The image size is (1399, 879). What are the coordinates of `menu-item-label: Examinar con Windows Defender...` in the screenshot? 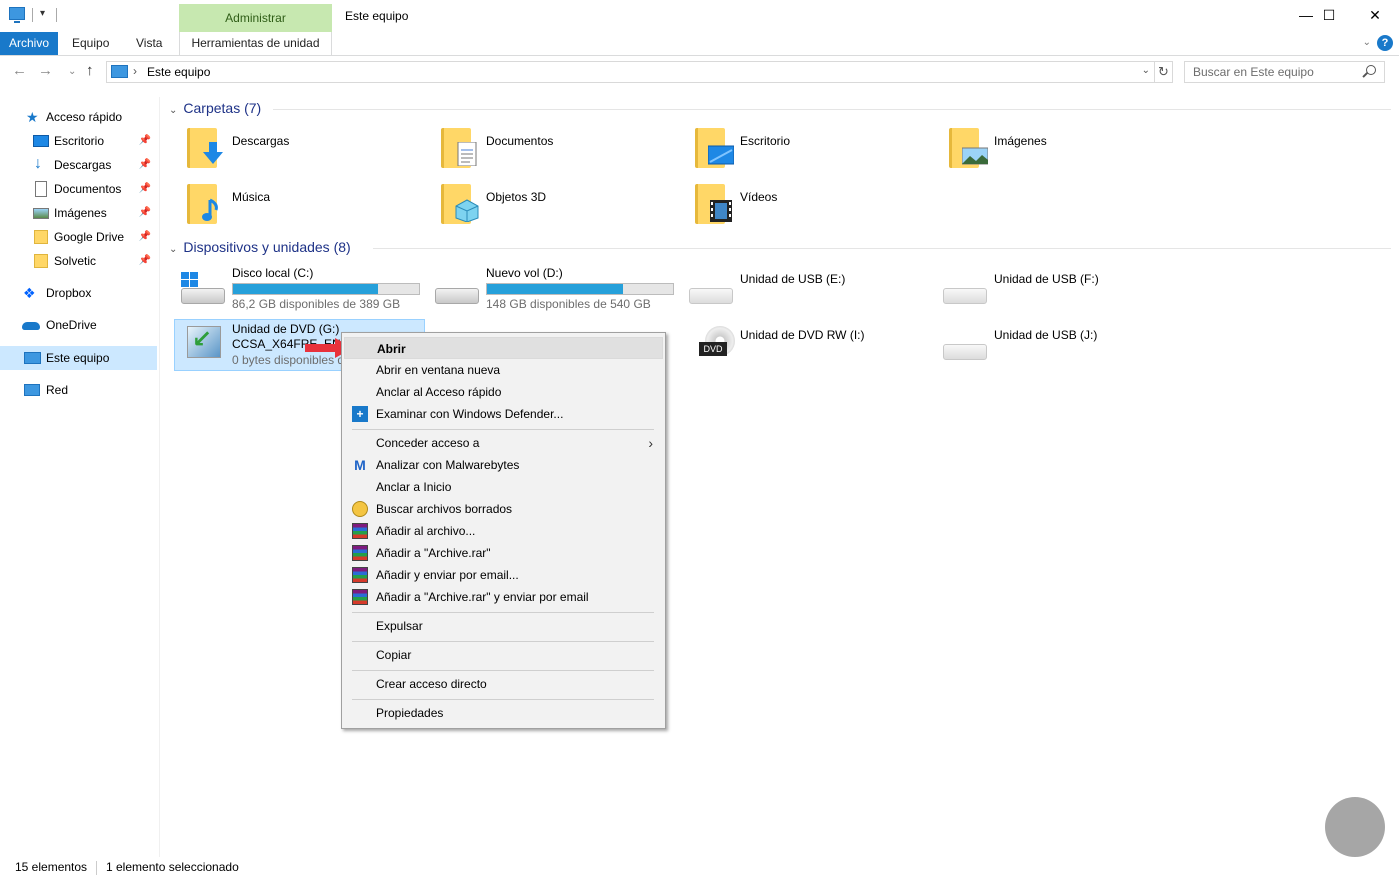 It's located at (470, 414).